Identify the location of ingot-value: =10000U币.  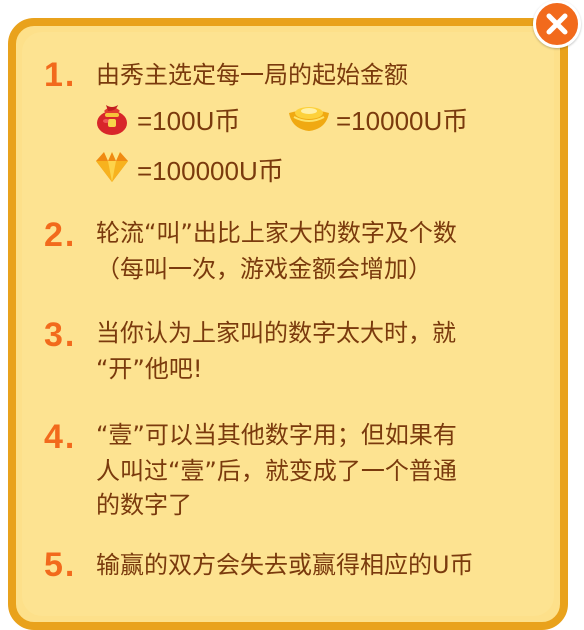
(402, 121).